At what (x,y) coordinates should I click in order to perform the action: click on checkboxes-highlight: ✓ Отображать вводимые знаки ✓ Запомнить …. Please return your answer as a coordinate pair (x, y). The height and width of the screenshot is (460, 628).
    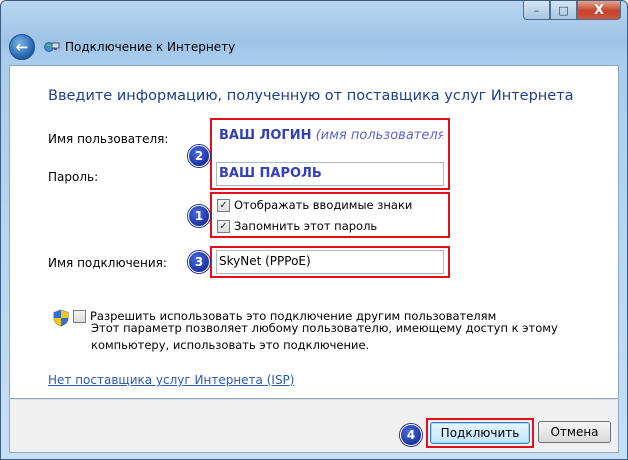
    Looking at the image, I should click on (330, 215).